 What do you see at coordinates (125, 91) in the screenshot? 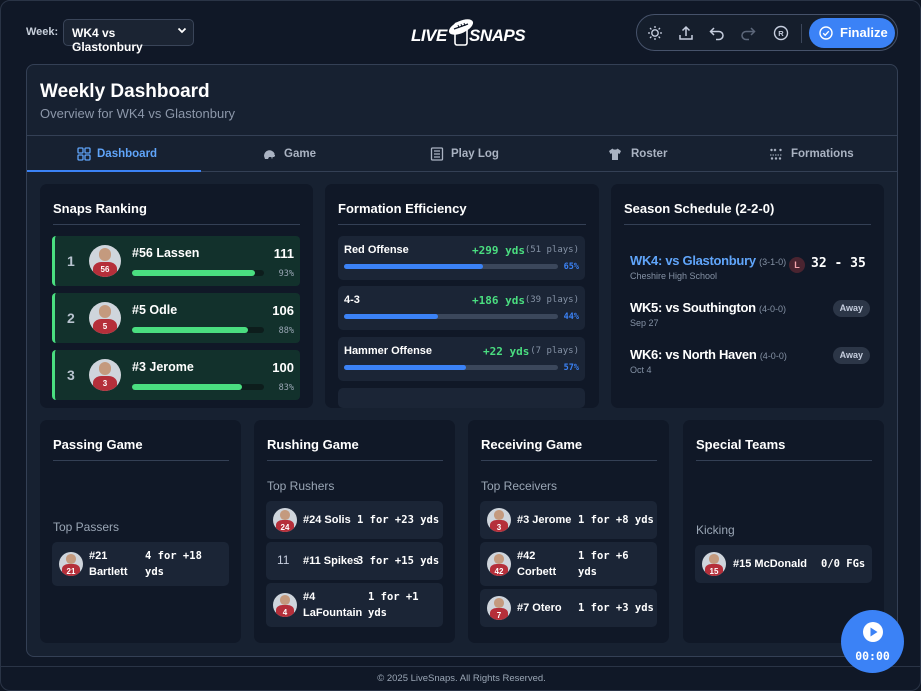
I see `page-title: Weekly Dashboard` at bounding box center [125, 91].